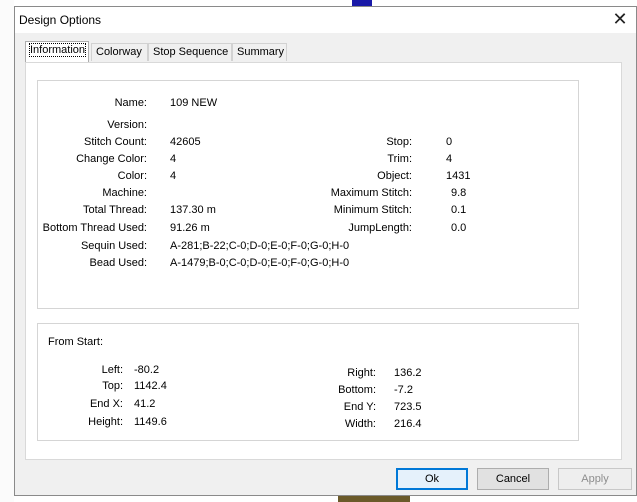 This screenshot has width=637, height=502. I want to click on dialog-title: Design Options, so click(60, 20).